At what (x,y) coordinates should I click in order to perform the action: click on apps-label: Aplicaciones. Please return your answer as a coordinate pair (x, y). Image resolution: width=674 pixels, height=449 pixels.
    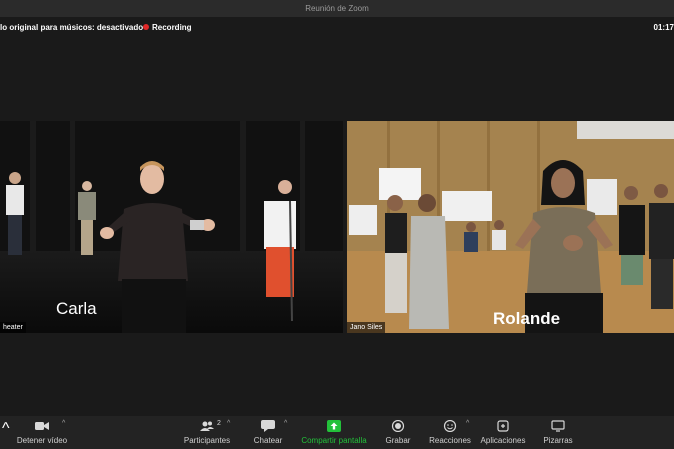
    Looking at the image, I should click on (503, 440).